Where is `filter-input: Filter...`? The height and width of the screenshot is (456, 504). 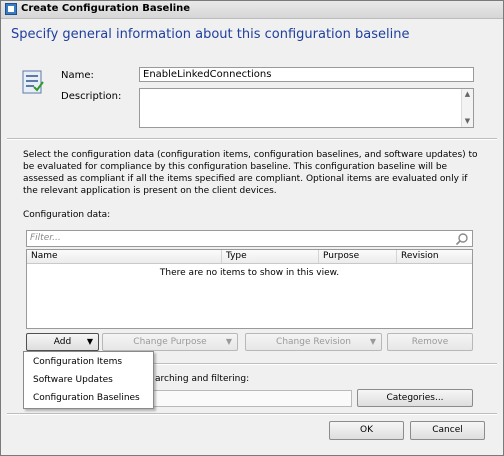
filter-input: Filter... is located at coordinates (249, 238).